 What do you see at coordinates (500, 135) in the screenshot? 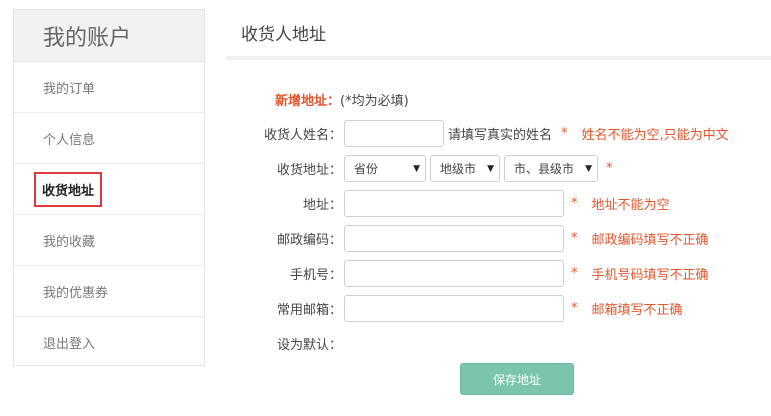
I see `name-hint: 请填写真实的姓名` at bounding box center [500, 135].